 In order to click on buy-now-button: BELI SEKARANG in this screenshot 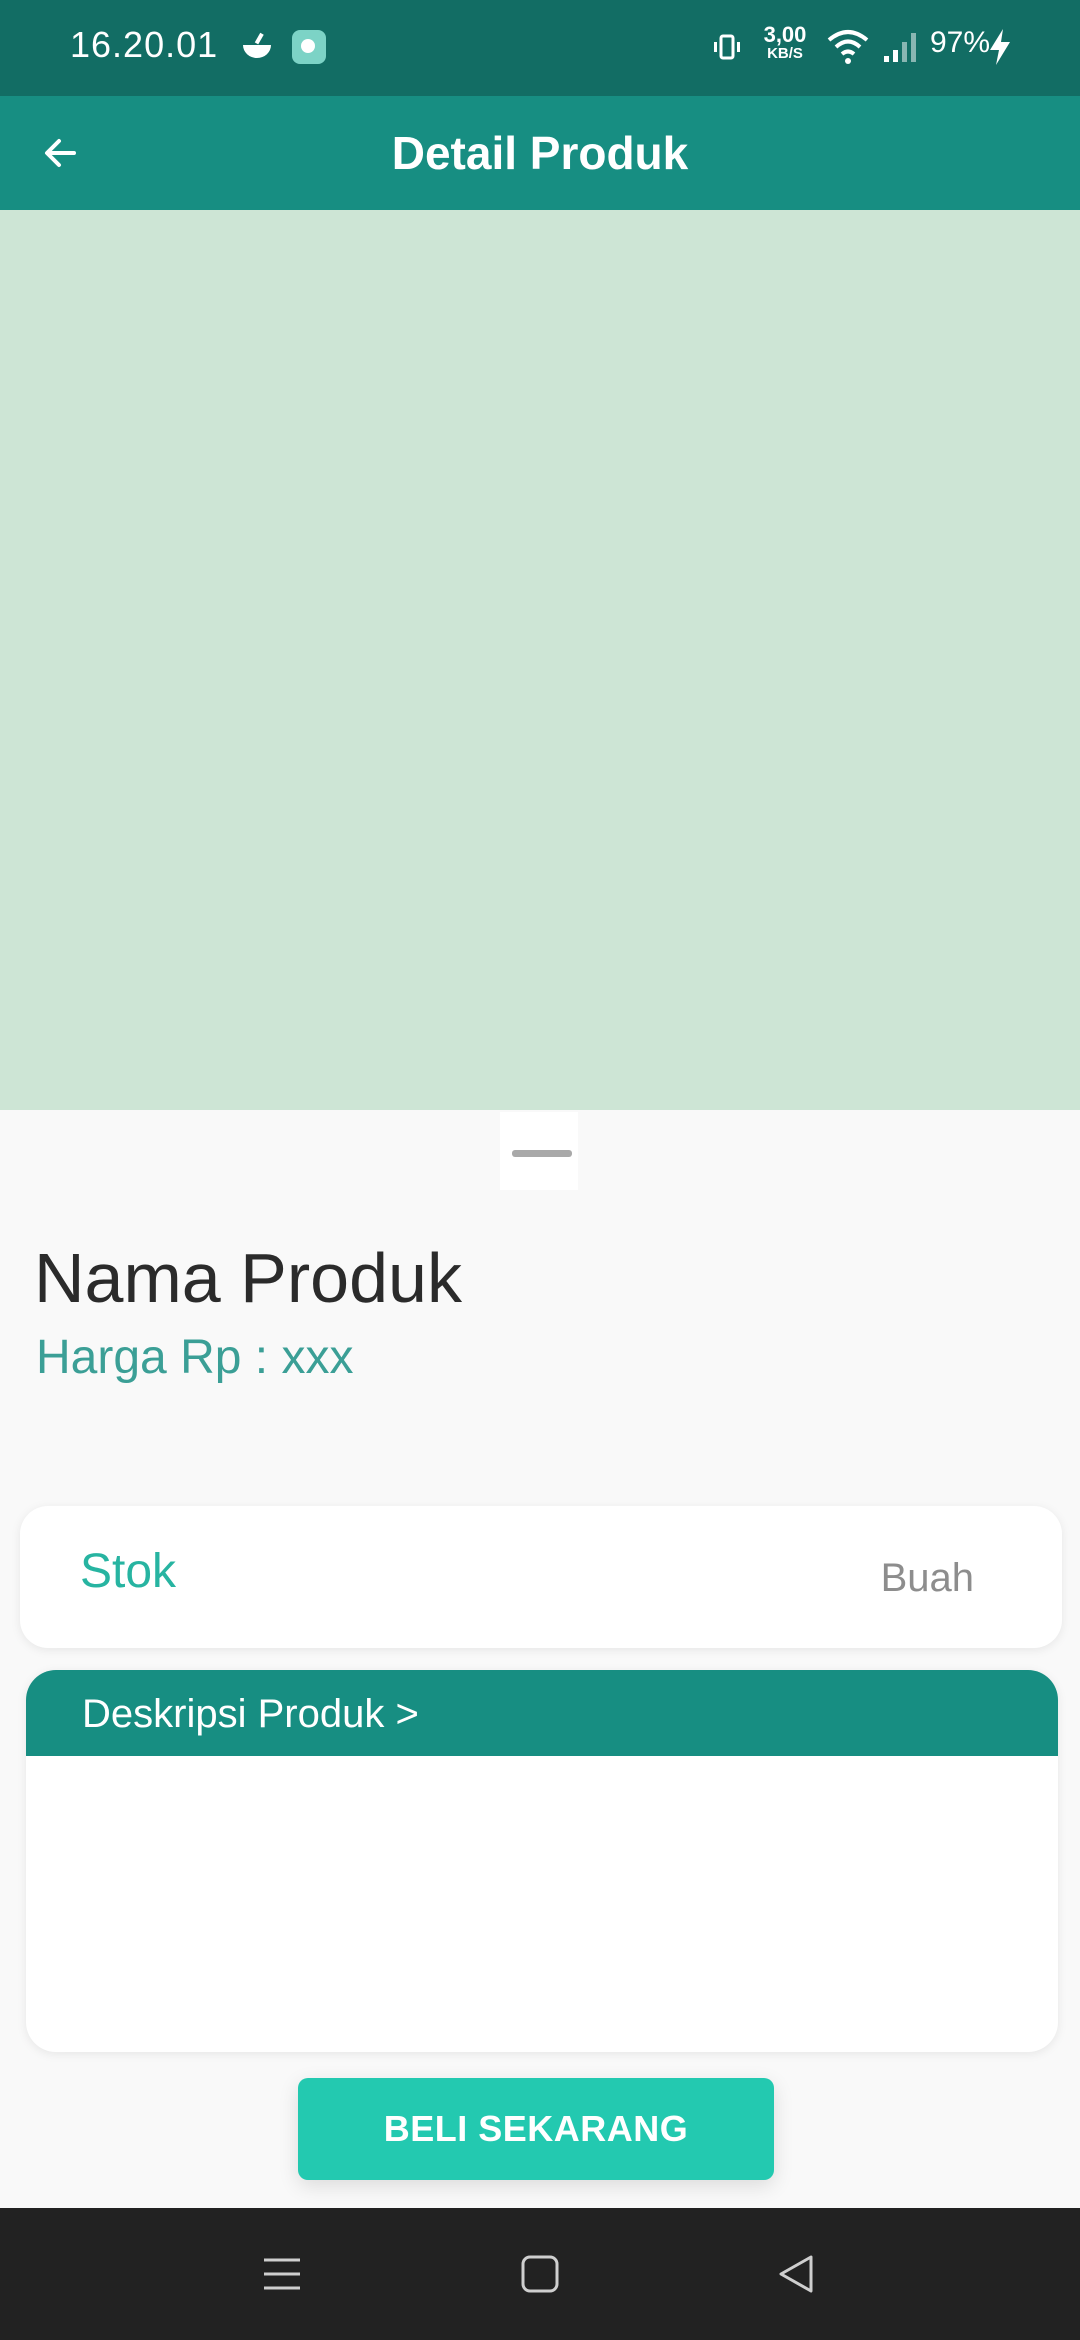, I will do `click(536, 2129)`.